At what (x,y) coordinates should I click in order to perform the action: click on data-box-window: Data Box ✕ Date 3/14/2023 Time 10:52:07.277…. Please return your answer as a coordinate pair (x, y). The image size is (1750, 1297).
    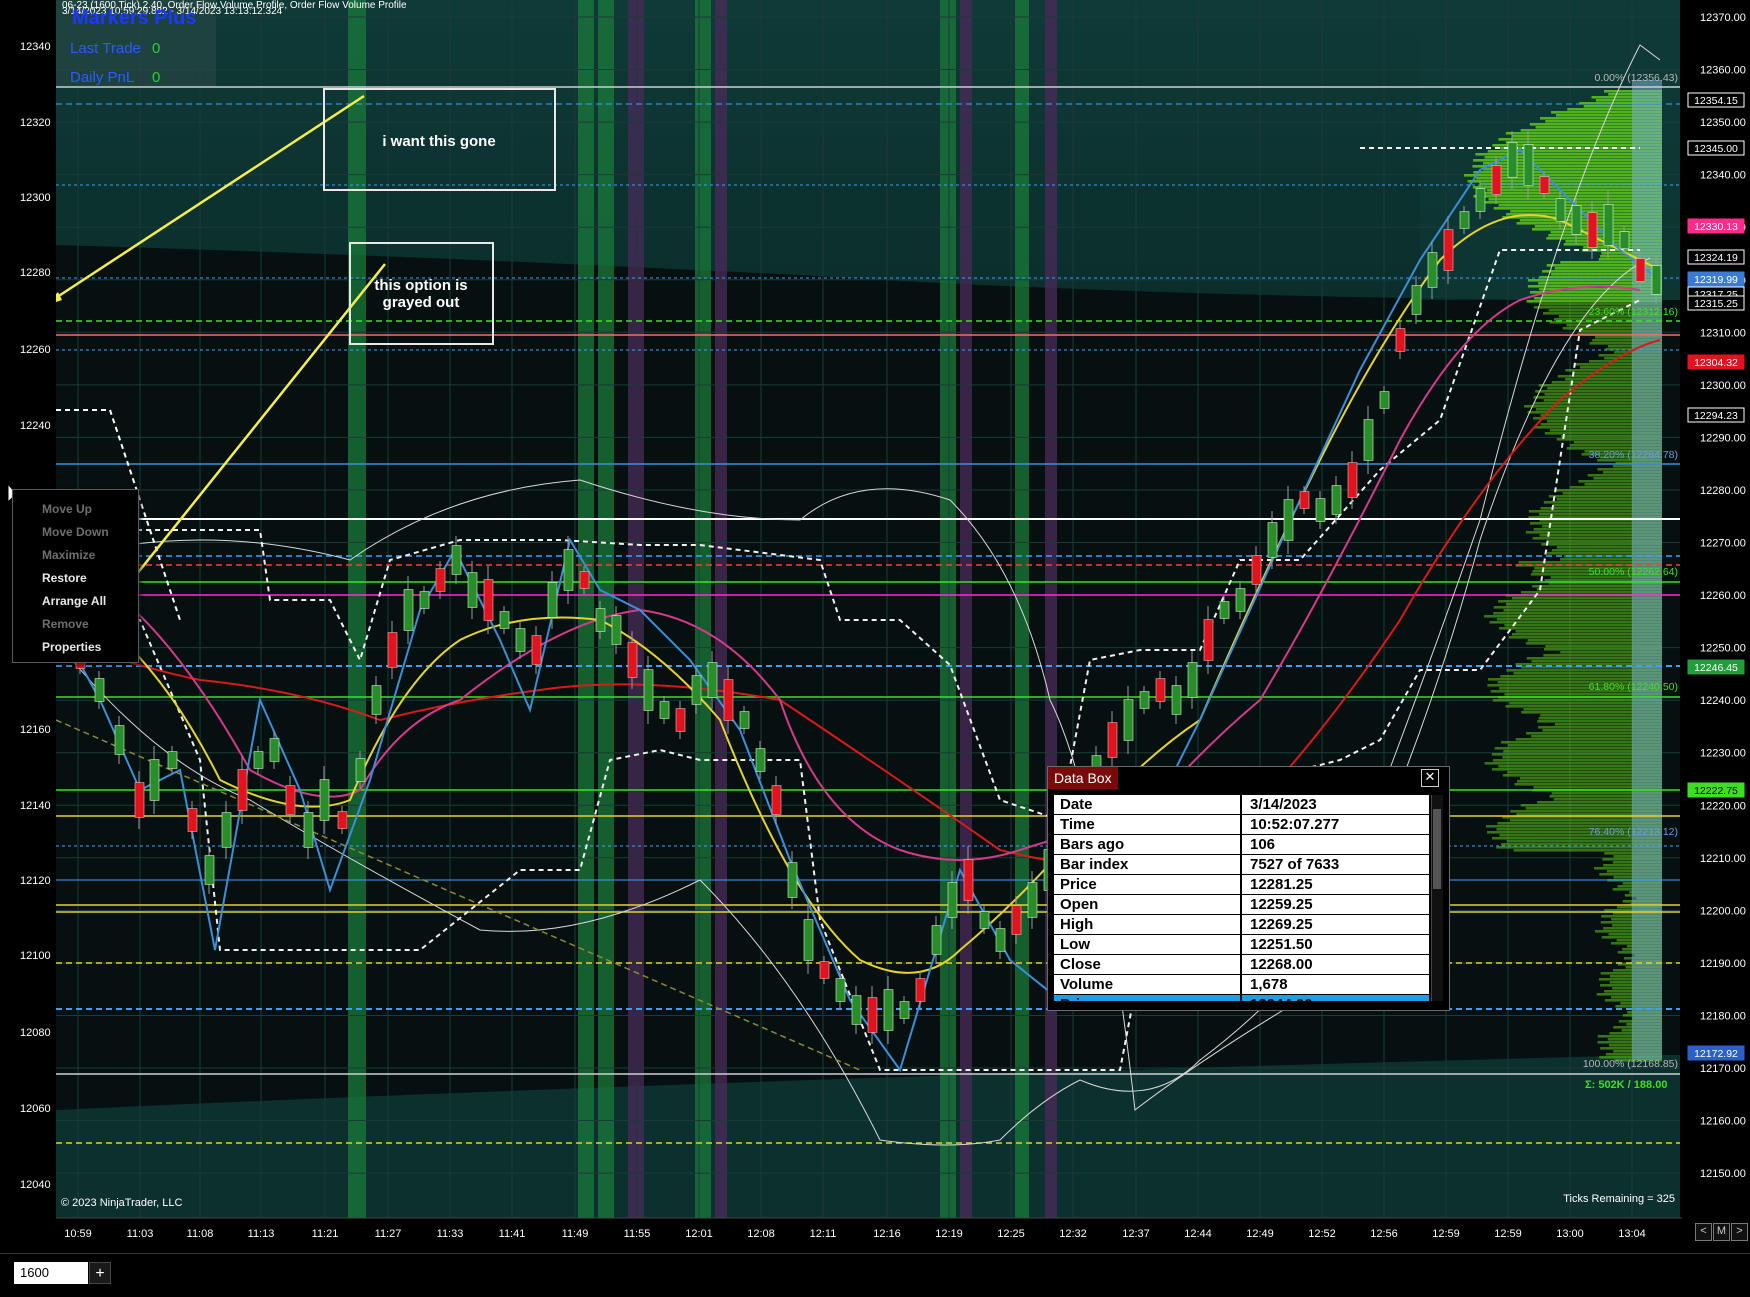
    Looking at the image, I should click on (1248, 888).